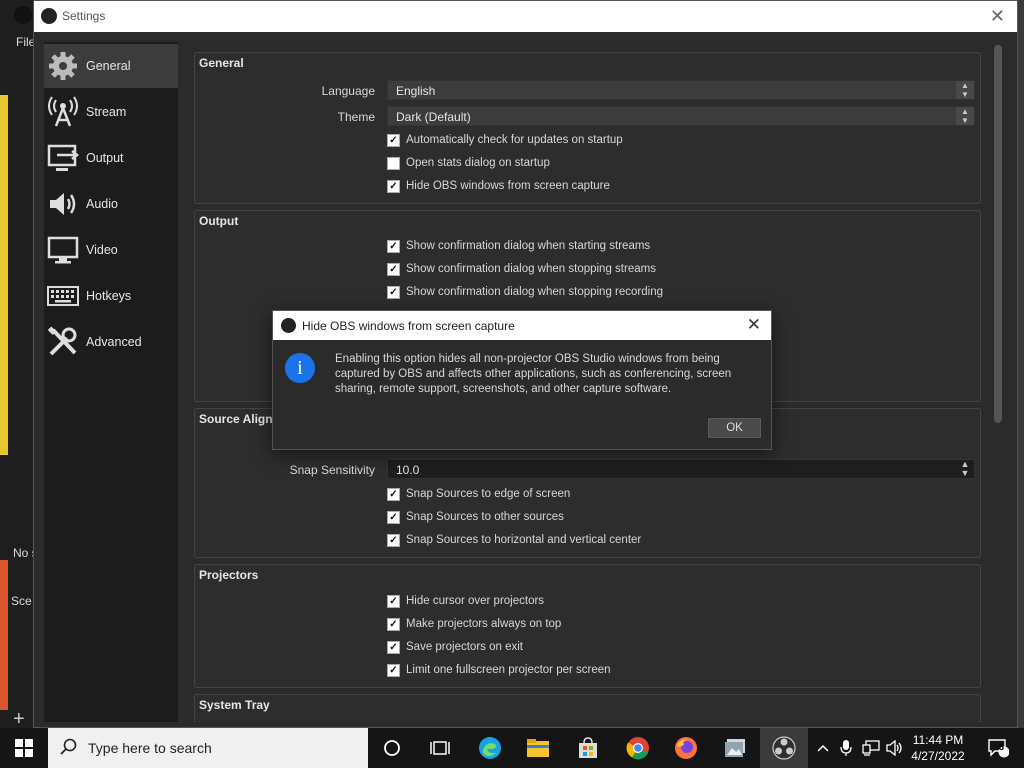 This screenshot has width=1024, height=768. What do you see at coordinates (63, 158) in the screenshot?
I see `output-monitor-icon` at bounding box center [63, 158].